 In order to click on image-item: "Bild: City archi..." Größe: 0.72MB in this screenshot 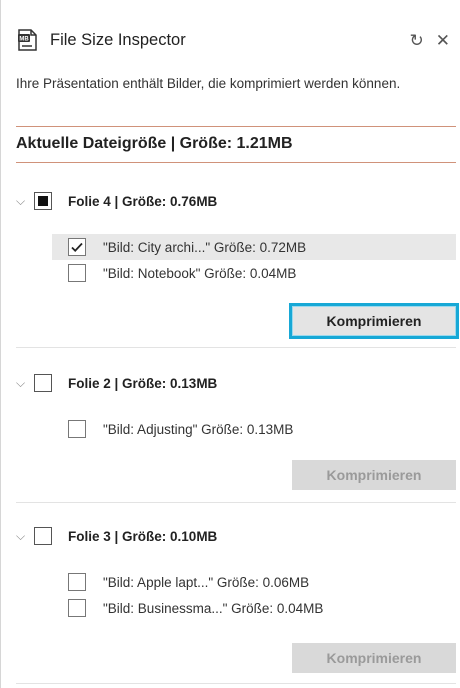, I will do `click(254, 247)`.